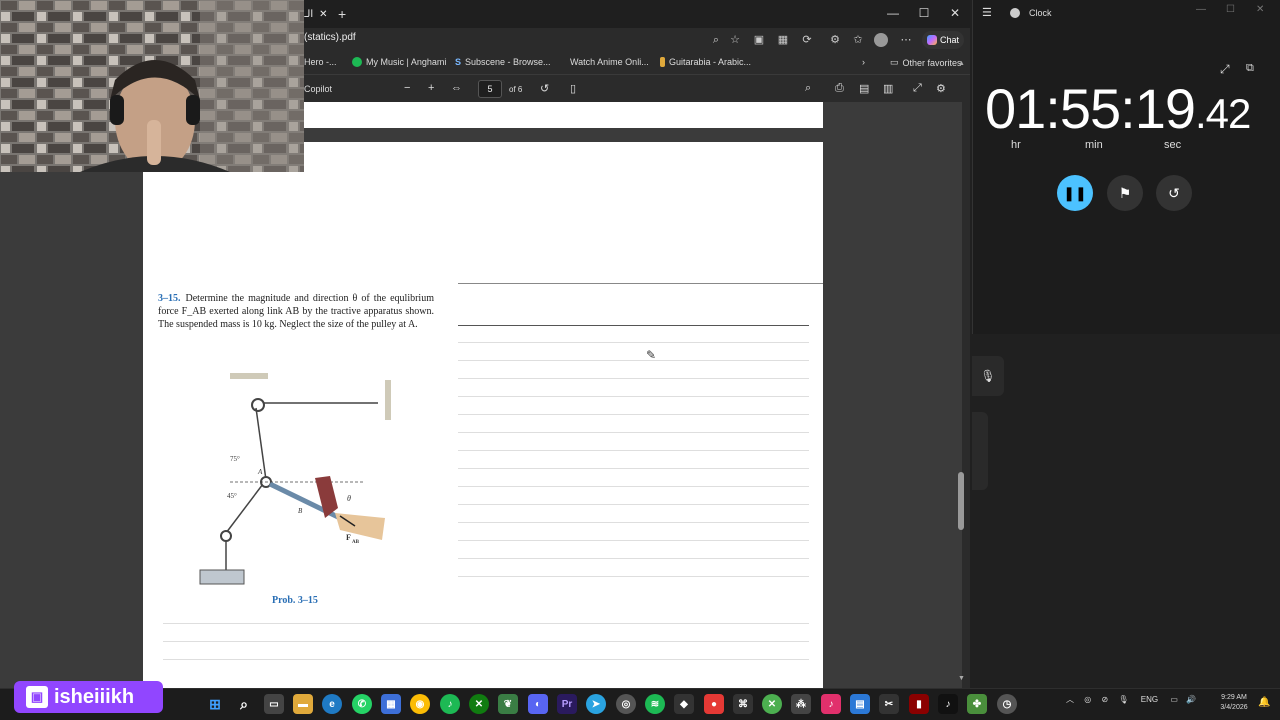 The height and width of the screenshot is (720, 1280). What do you see at coordinates (808, 88) in the screenshot?
I see `search-icon: ⌕` at bounding box center [808, 88].